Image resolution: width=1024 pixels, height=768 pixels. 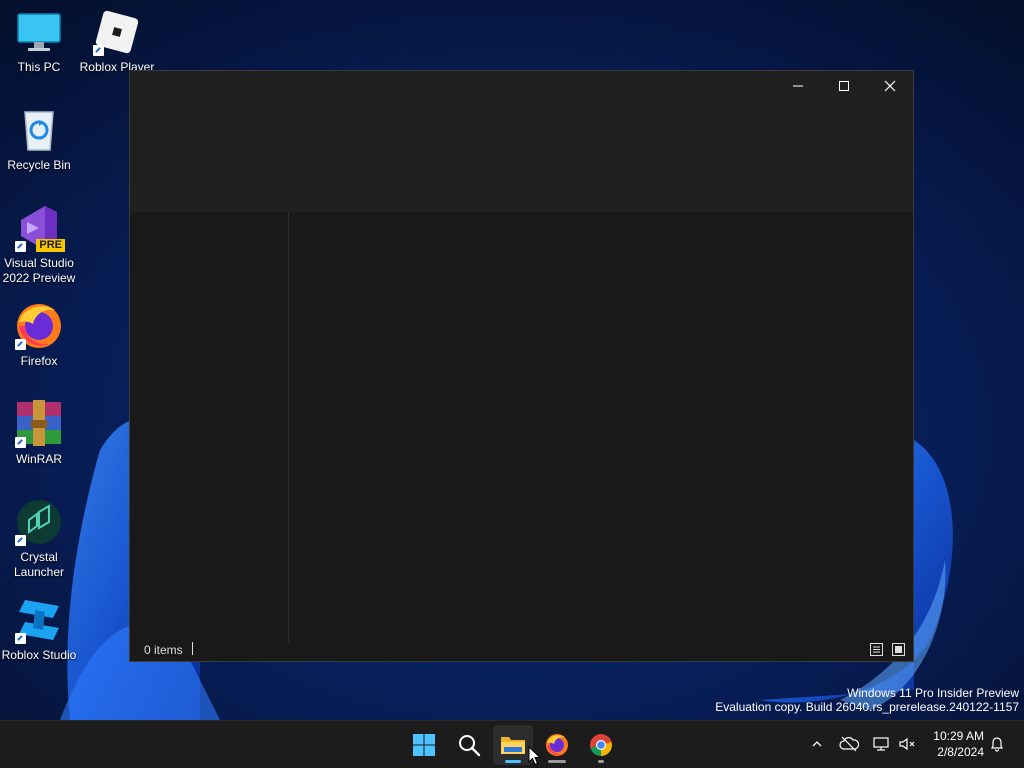 I want to click on close-button, so click(x=890, y=86).